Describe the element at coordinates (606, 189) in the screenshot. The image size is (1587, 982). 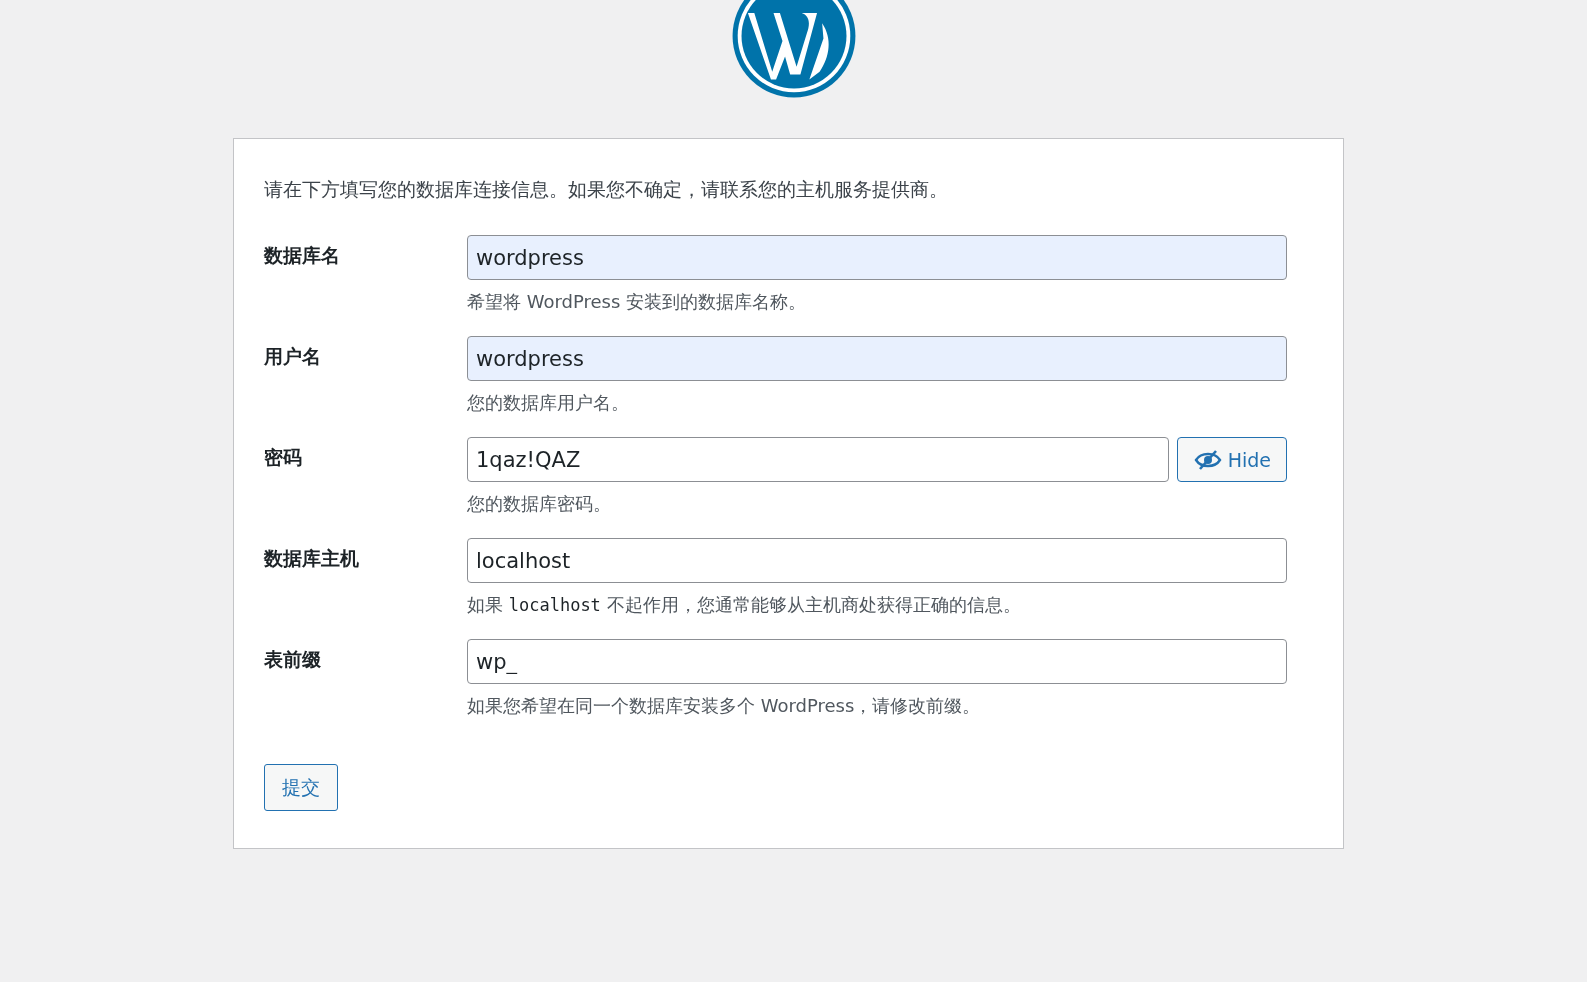
I see `intro-text: 请在下方填写您的数据库连接信息。如果您不确定，请联系您的主机服务提供商。` at that location.